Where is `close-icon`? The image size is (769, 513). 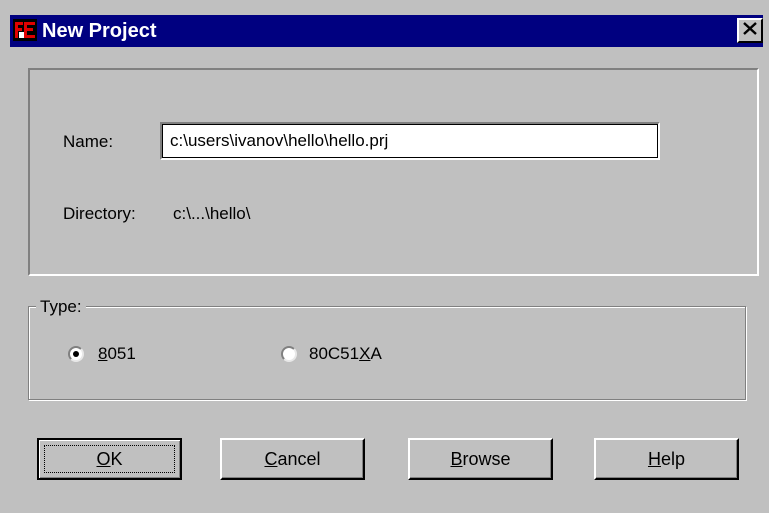 close-icon is located at coordinates (750, 30).